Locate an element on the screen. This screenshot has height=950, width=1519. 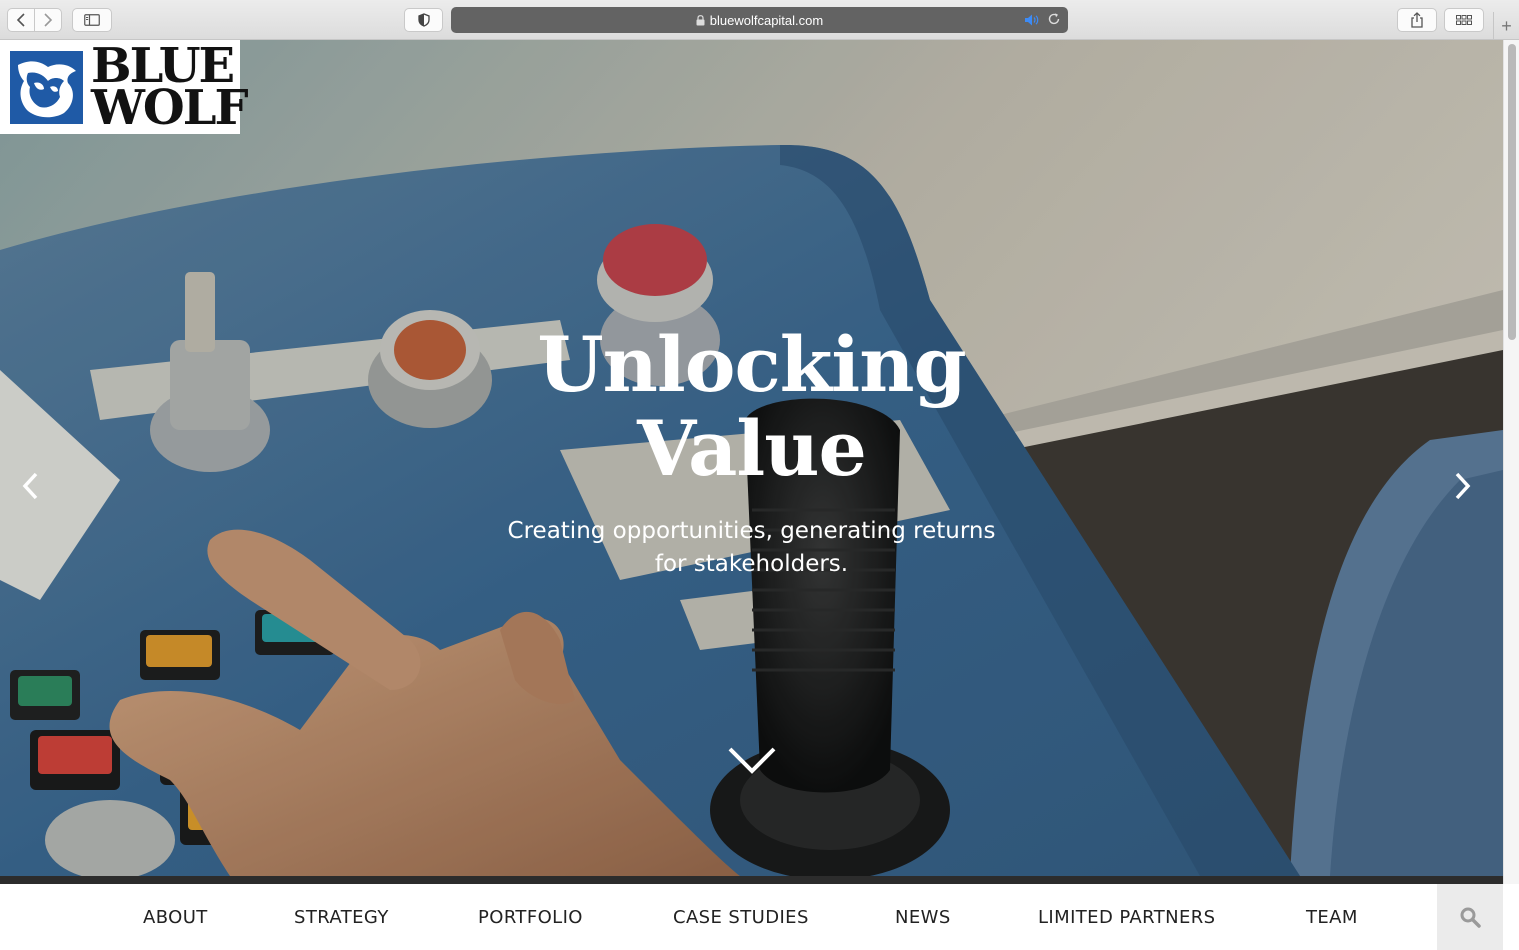
new-tab-button: + is located at coordinates (1506, 26).